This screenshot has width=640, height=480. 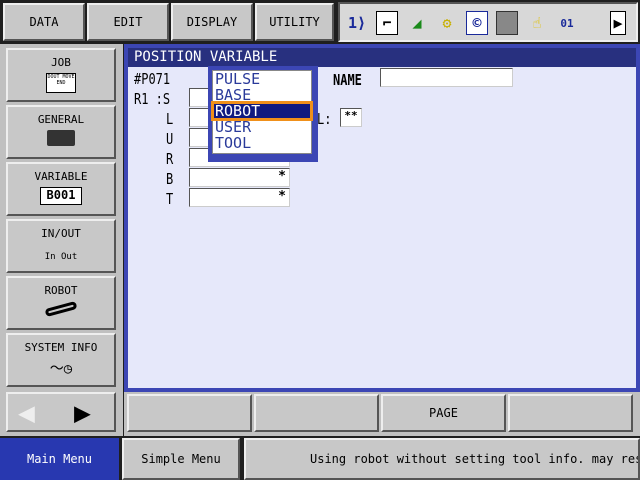 What do you see at coordinates (387, 23) in the screenshot?
I see `coordinate-icon: ⌐` at bounding box center [387, 23].